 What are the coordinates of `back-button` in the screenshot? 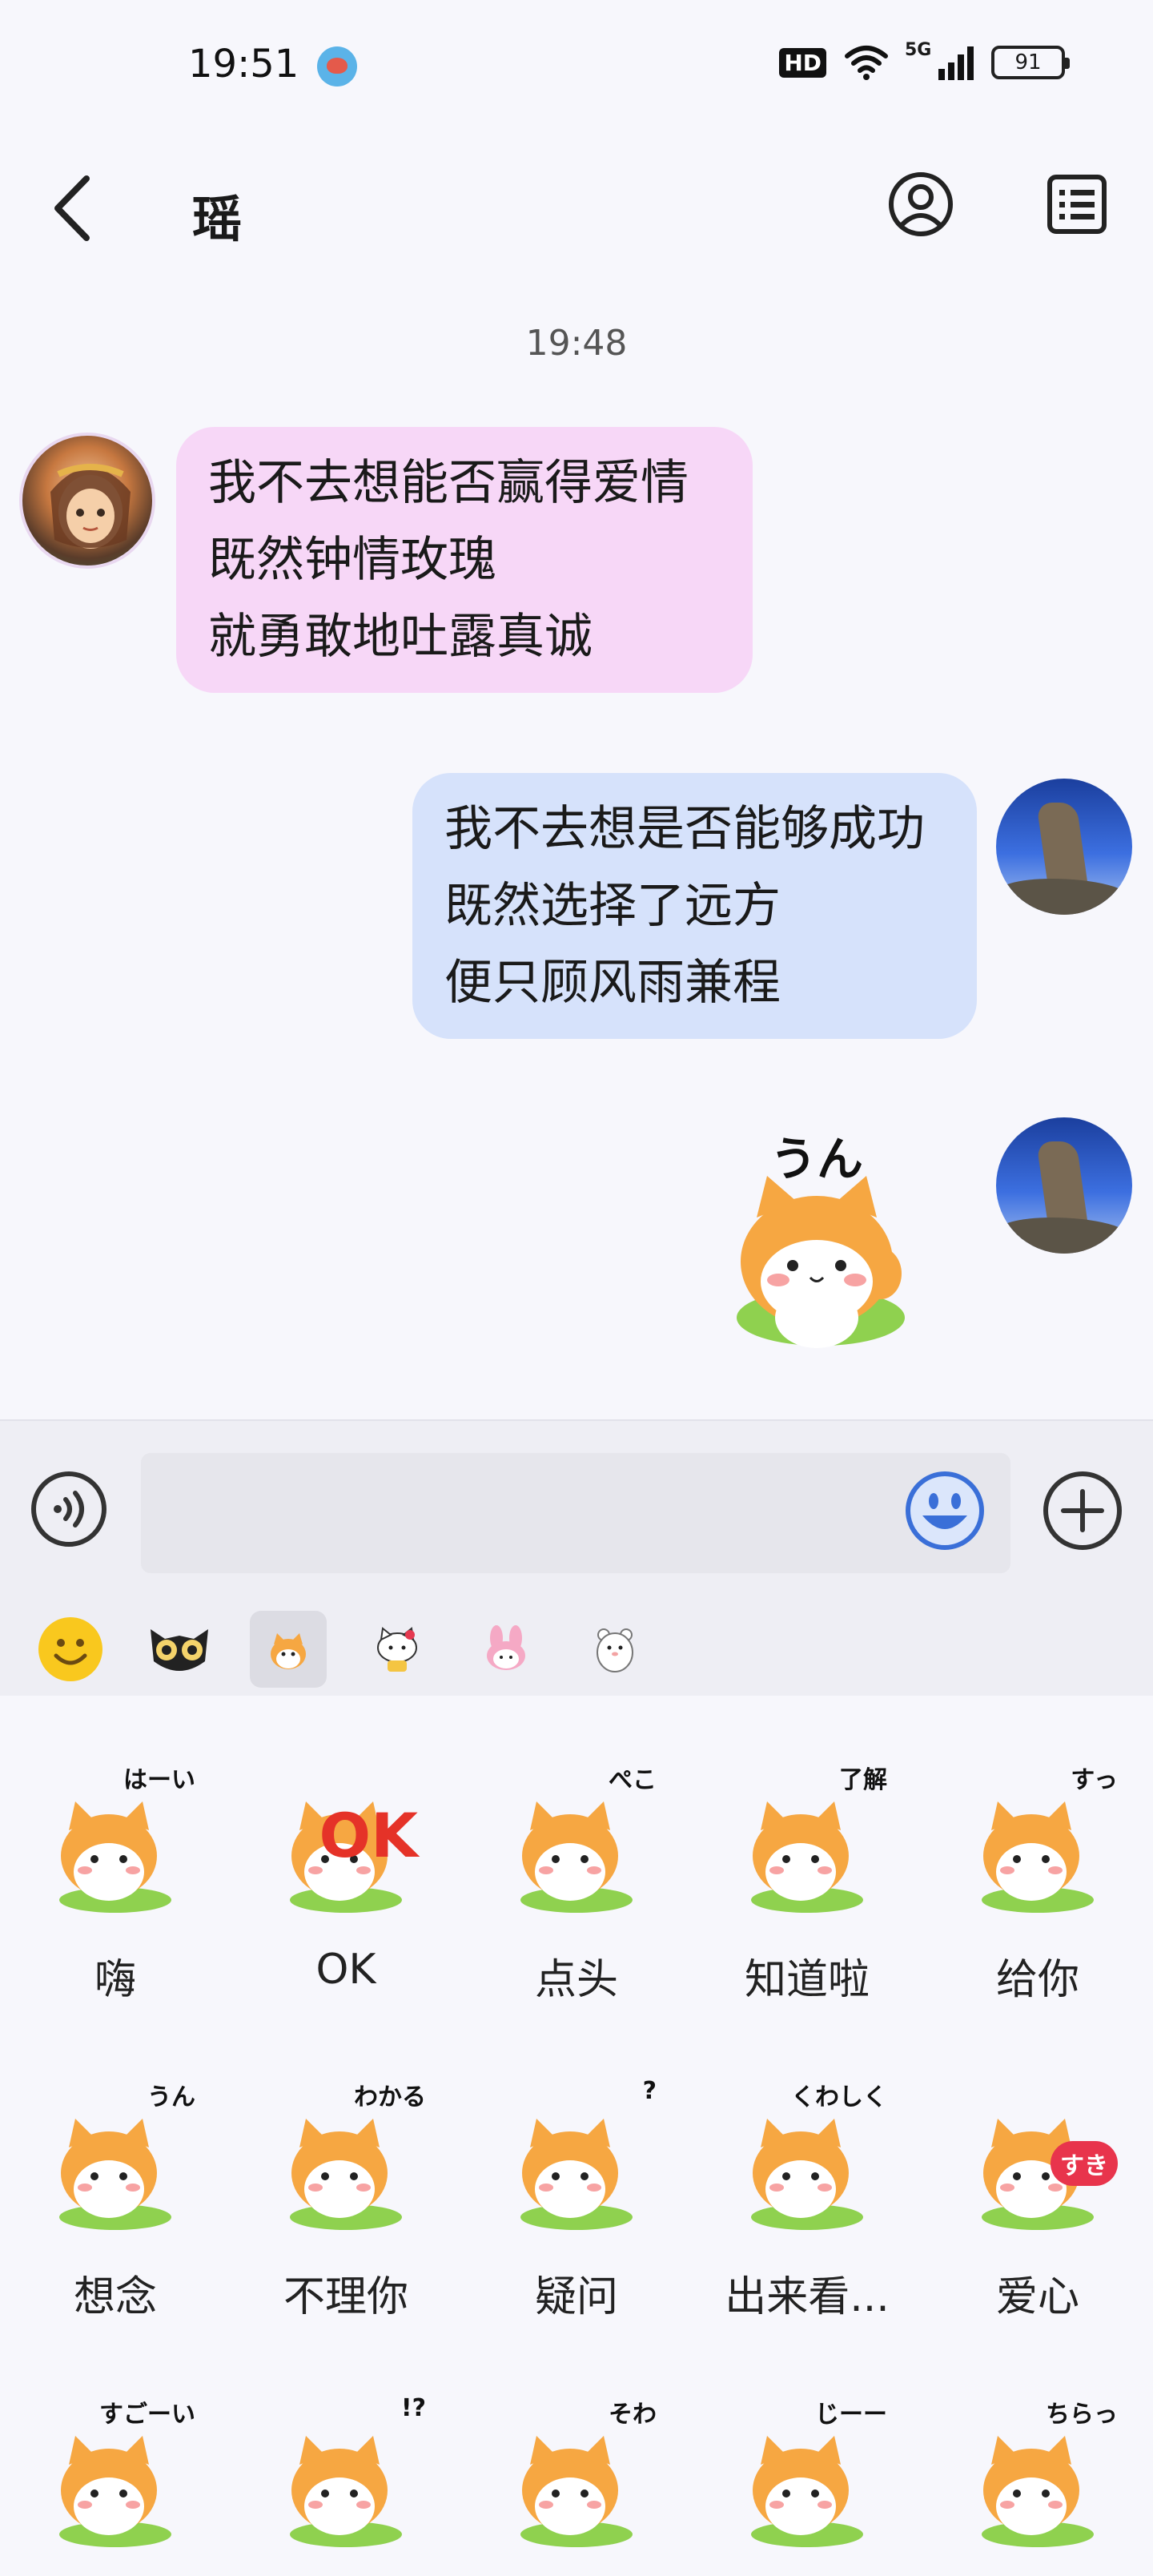 It's located at (72, 208).